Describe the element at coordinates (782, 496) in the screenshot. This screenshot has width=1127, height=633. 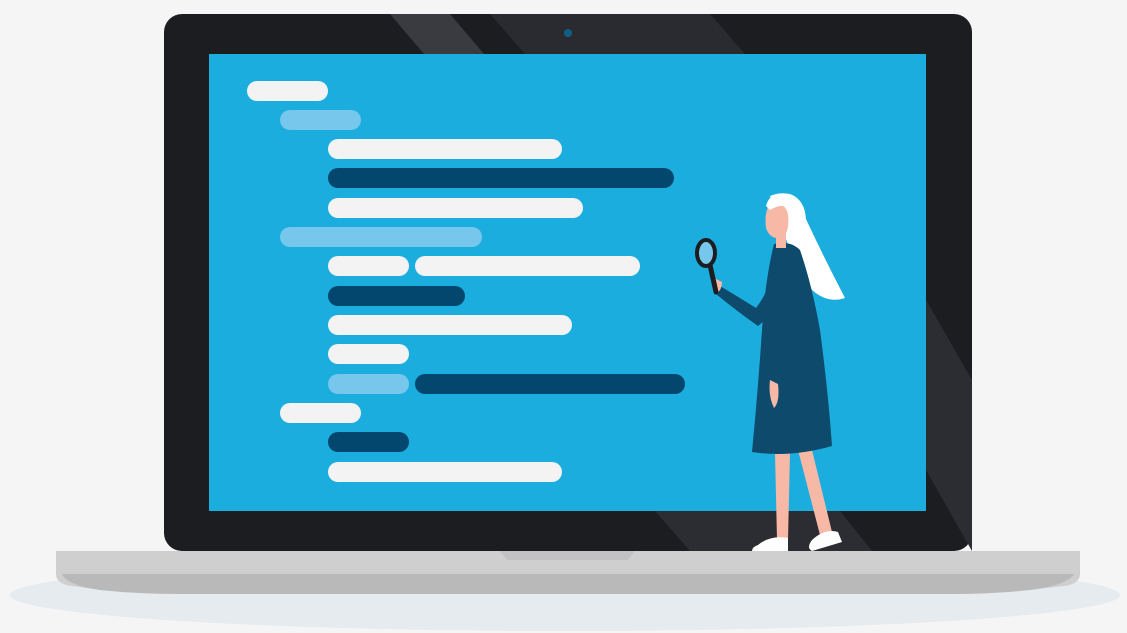
I see `leg-left` at that location.